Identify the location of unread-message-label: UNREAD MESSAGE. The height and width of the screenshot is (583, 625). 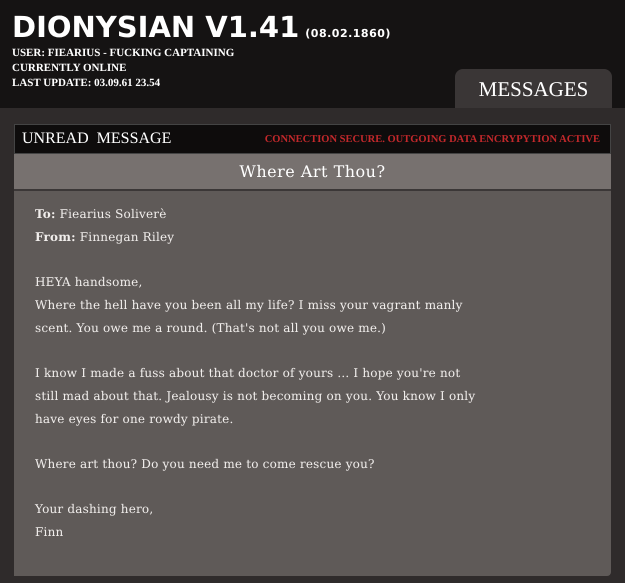
(97, 139).